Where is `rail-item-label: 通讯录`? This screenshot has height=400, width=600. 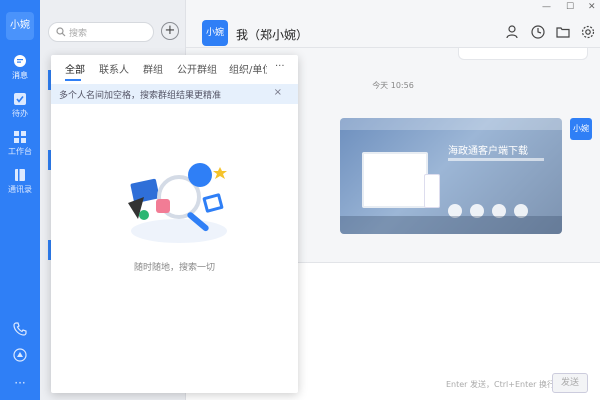 rail-item-label: 通讯录 is located at coordinates (20, 189).